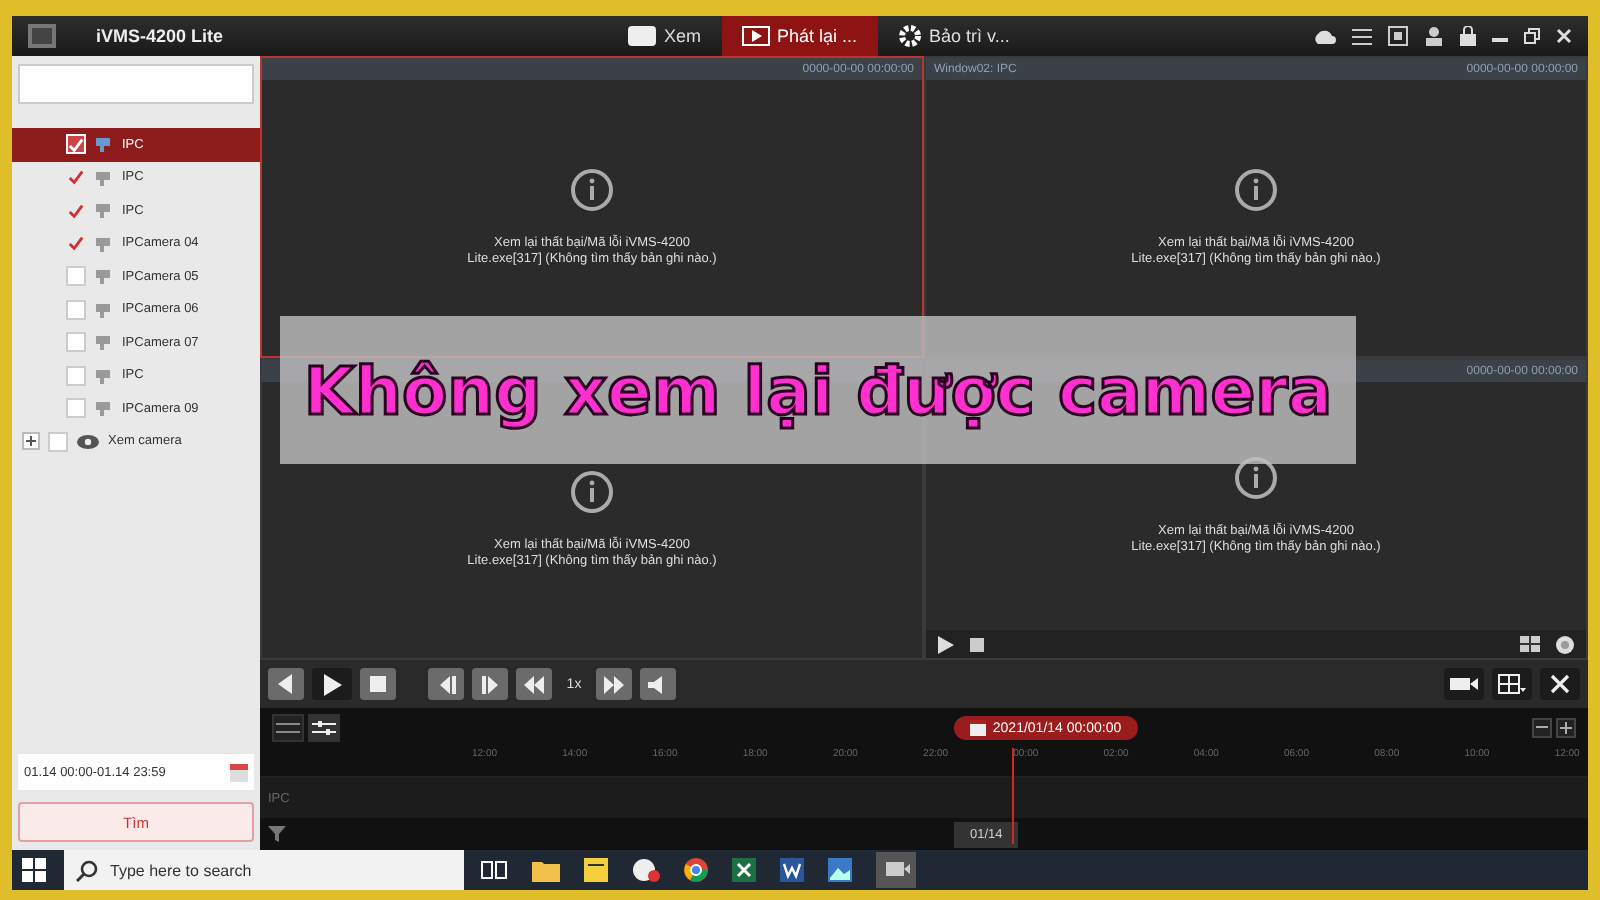  I want to click on camera-app-icon, so click(896, 870).